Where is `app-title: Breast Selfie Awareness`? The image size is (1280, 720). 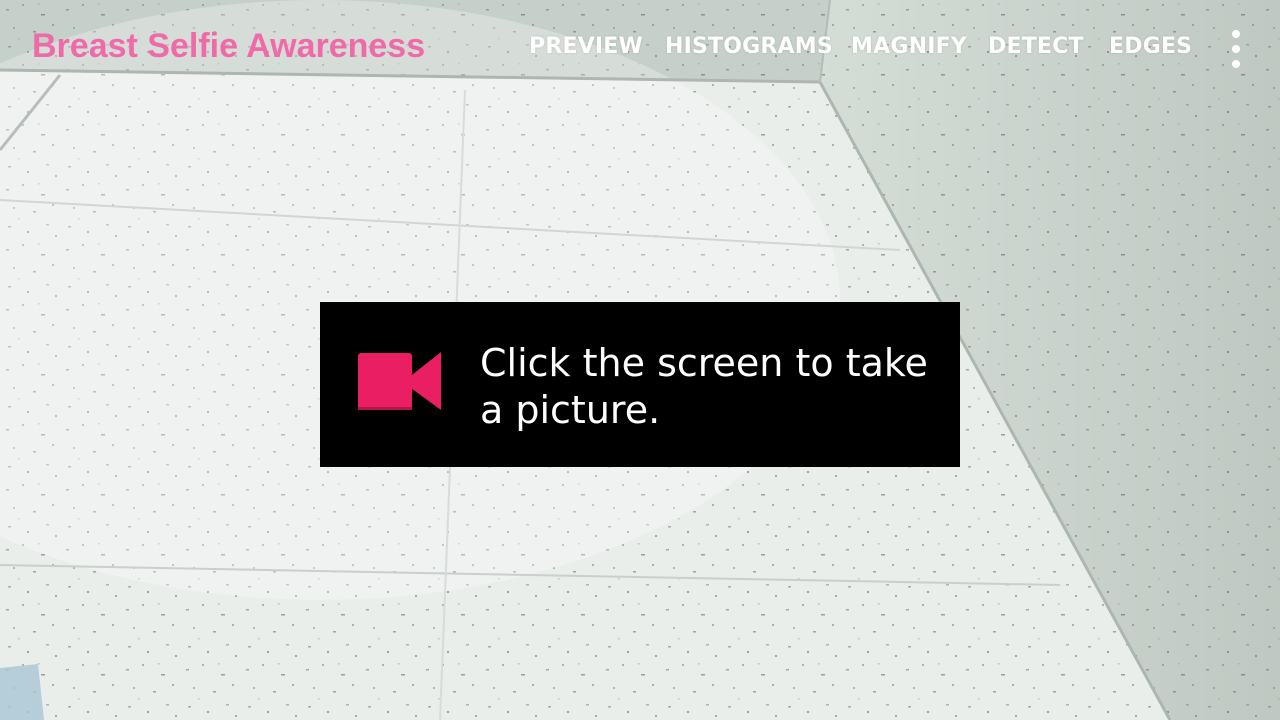
app-title: Breast Selfie Awareness is located at coordinates (229, 46).